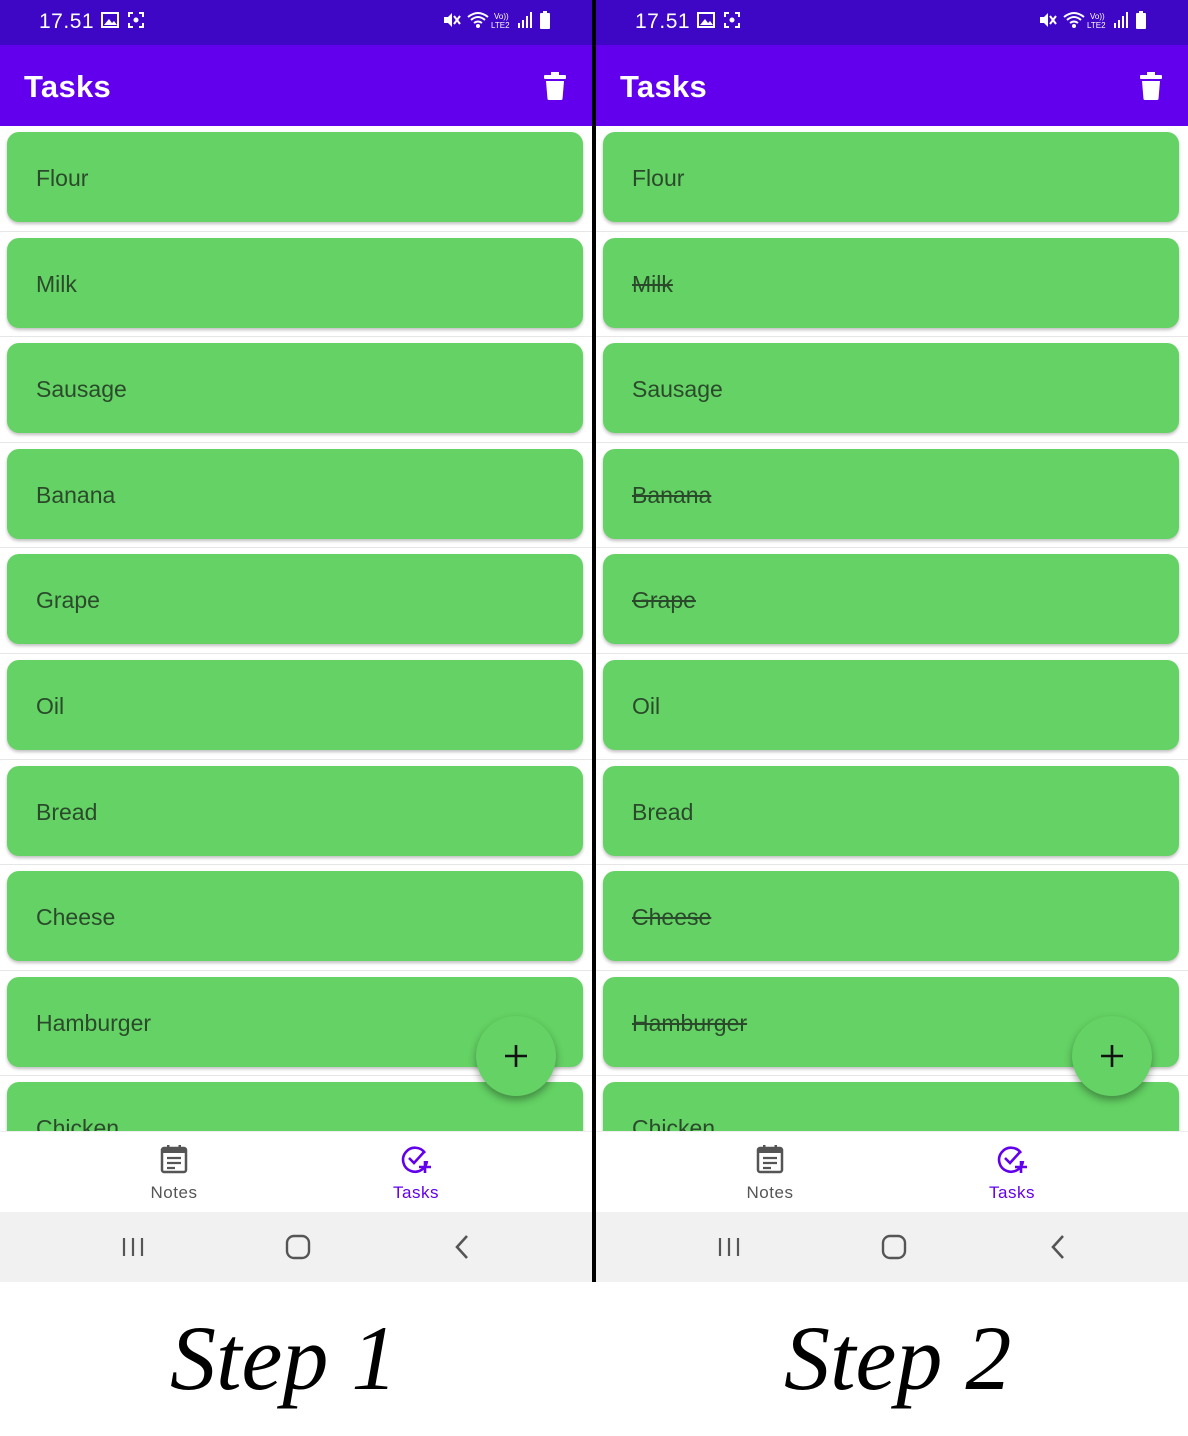 This screenshot has width=1188, height=1436. I want to click on list-item: Bread, so click(296, 813).